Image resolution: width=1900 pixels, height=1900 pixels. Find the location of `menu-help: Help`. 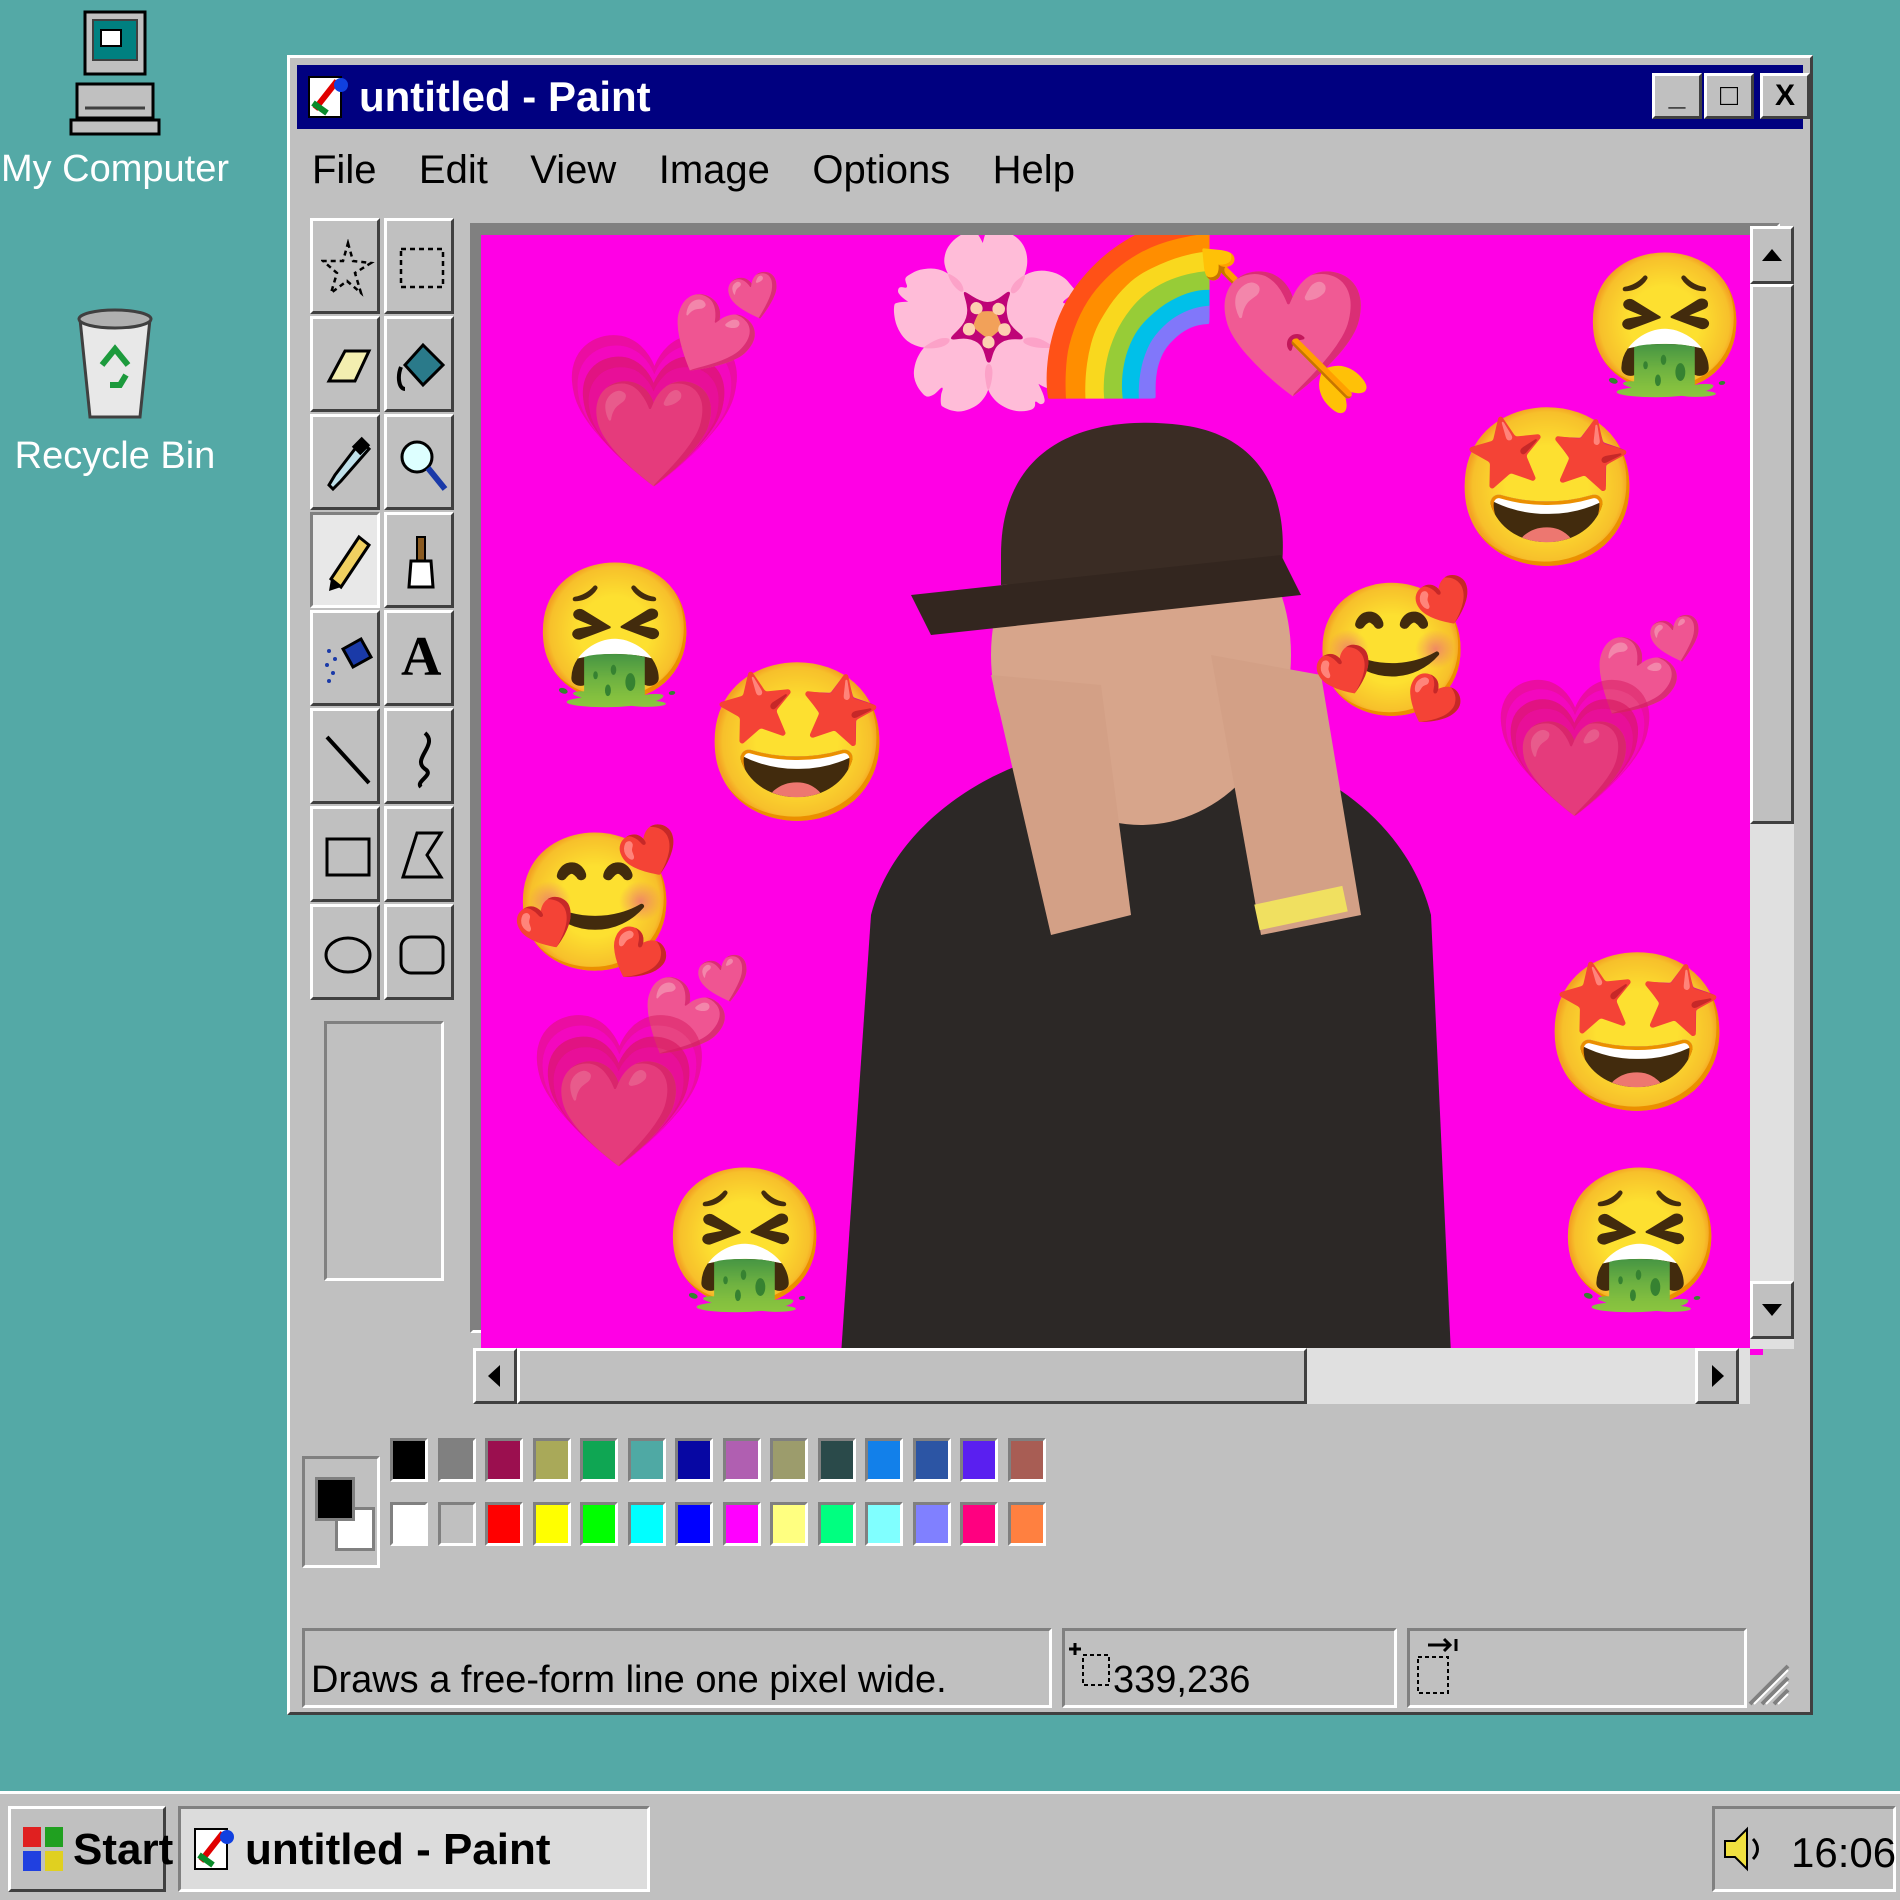

menu-help: Help is located at coordinates (1034, 170).